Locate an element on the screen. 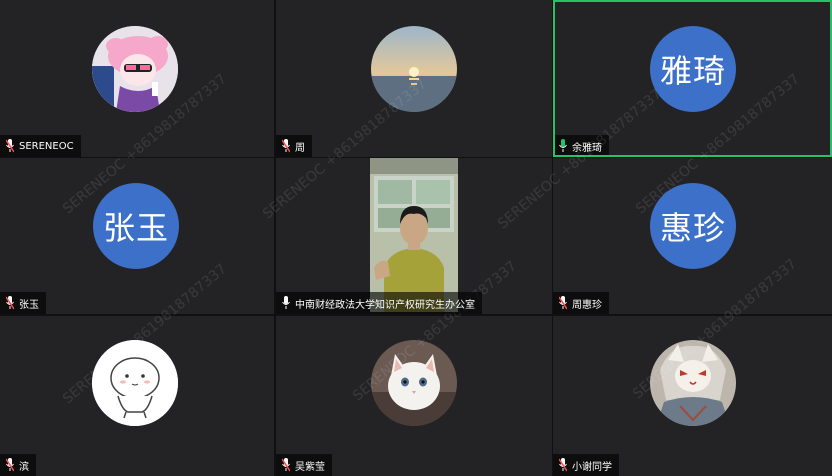  participant-name: 周 is located at coordinates (300, 148).